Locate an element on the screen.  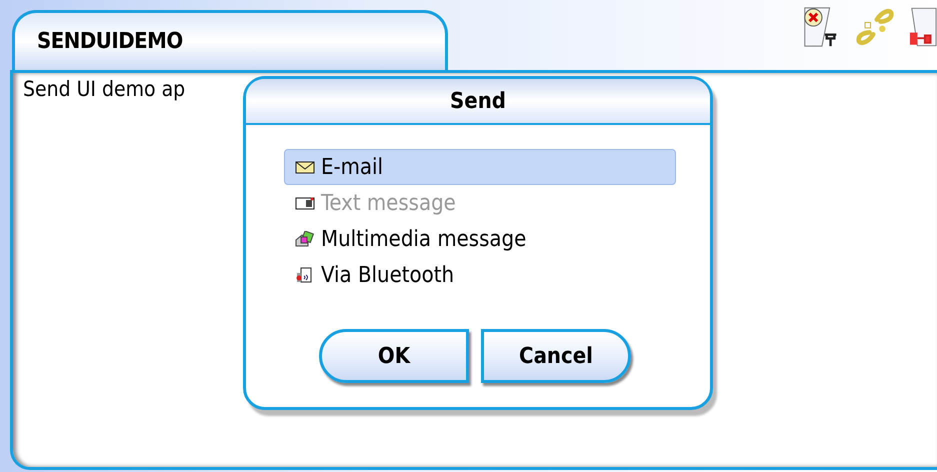
envelope-icon is located at coordinates (305, 167).